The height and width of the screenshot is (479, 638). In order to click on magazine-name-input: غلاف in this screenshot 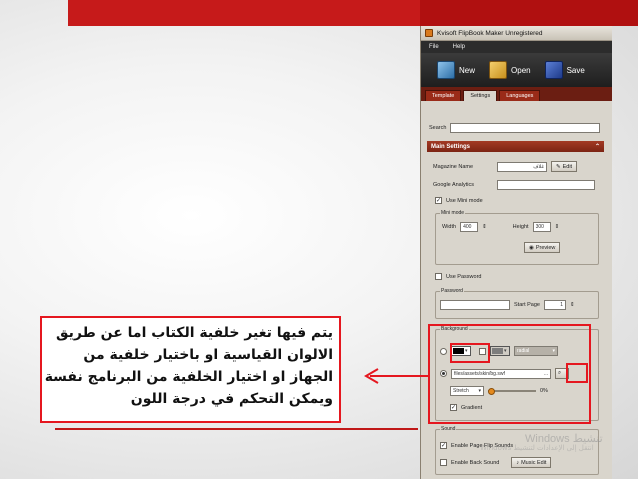, I will do `click(522, 166)`.